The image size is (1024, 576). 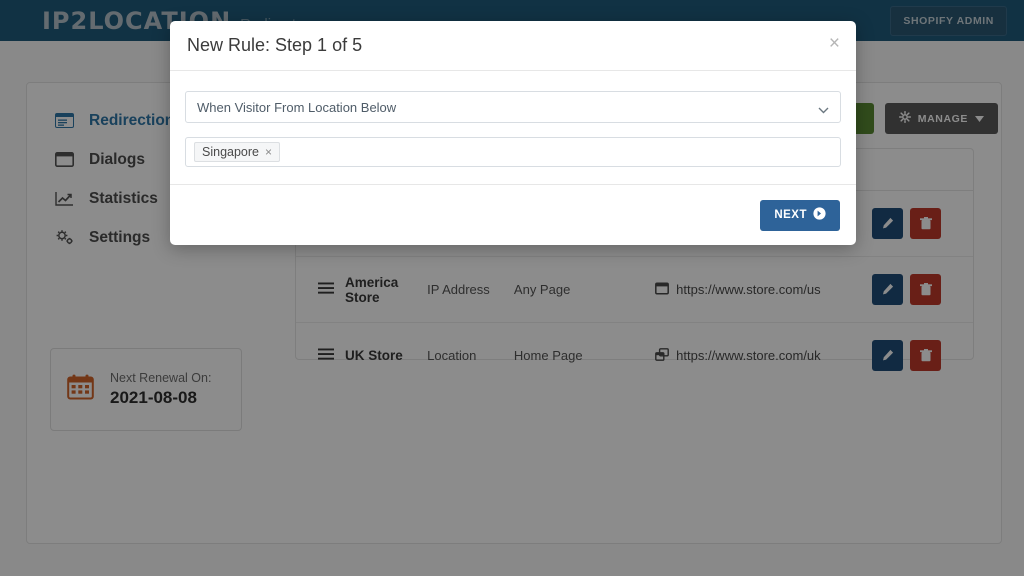 I want to click on modal-footer: NEXT, so click(x=513, y=214).